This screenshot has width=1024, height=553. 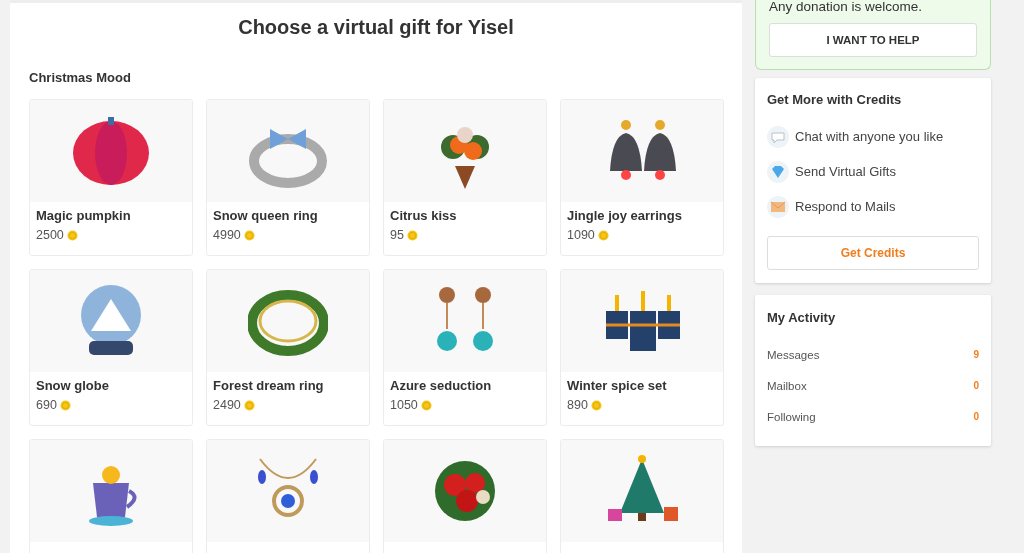 What do you see at coordinates (787, 385) in the screenshot?
I see `activity-link: Mailbox` at bounding box center [787, 385].